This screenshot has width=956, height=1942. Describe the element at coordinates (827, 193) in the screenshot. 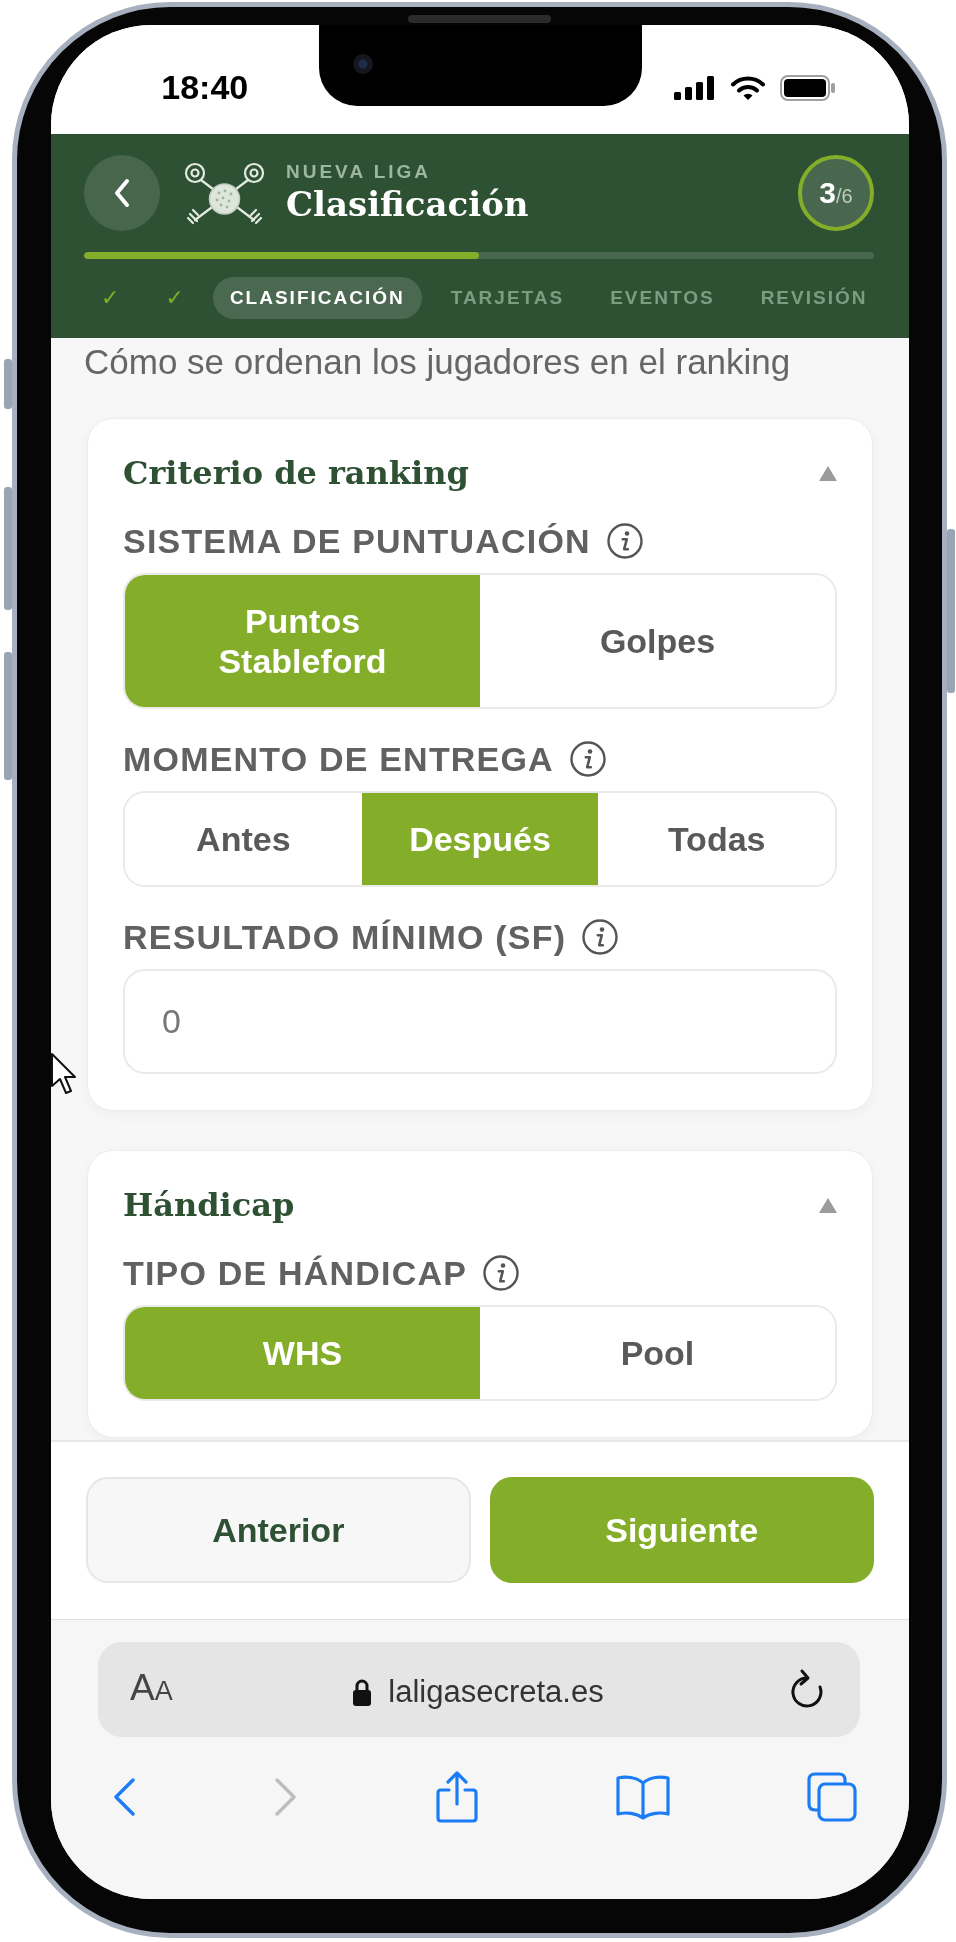

I see `step-number: 3` at that location.